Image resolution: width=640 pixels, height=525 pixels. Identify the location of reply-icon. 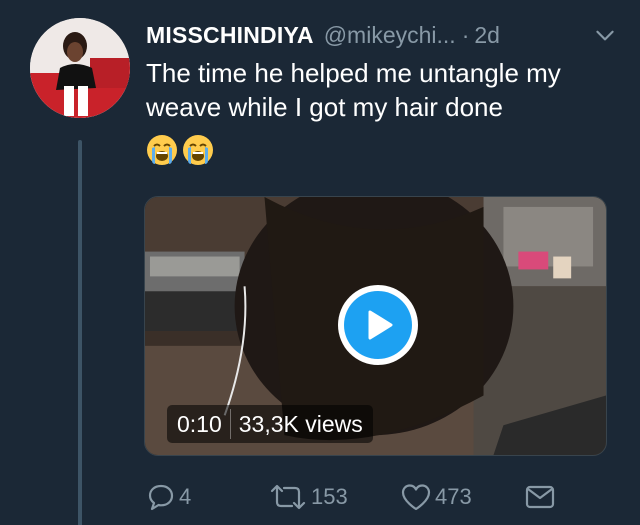
(161, 497).